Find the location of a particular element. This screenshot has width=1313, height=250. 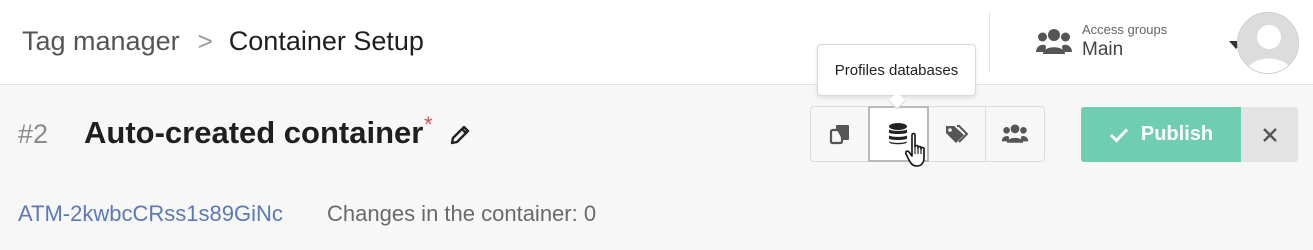

copy-icon is located at coordinates (839, 135).